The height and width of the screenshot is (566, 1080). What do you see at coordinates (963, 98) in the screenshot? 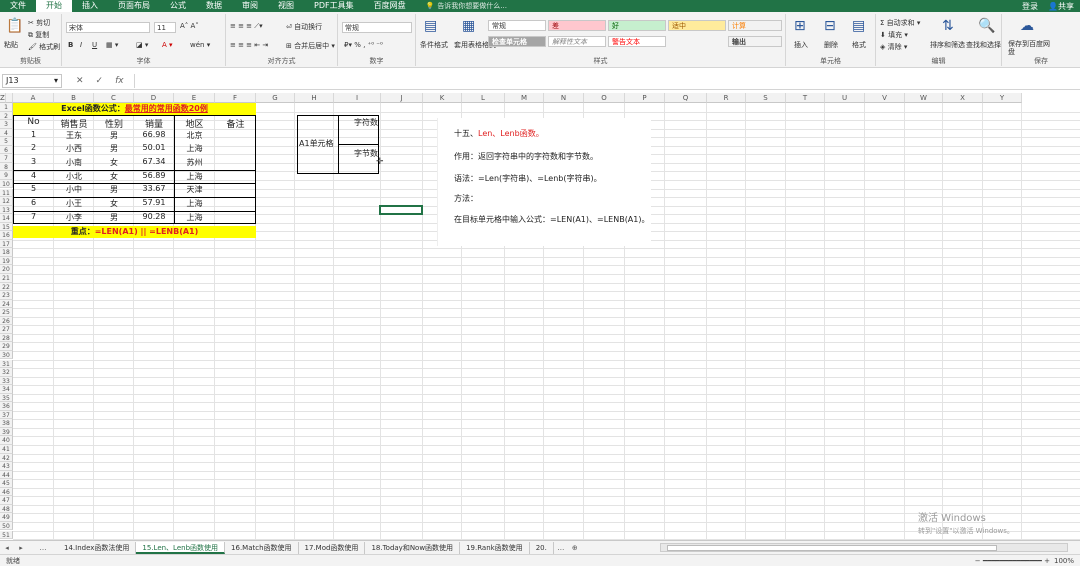
I see `column-header: X` at bounding box center [963, 98].